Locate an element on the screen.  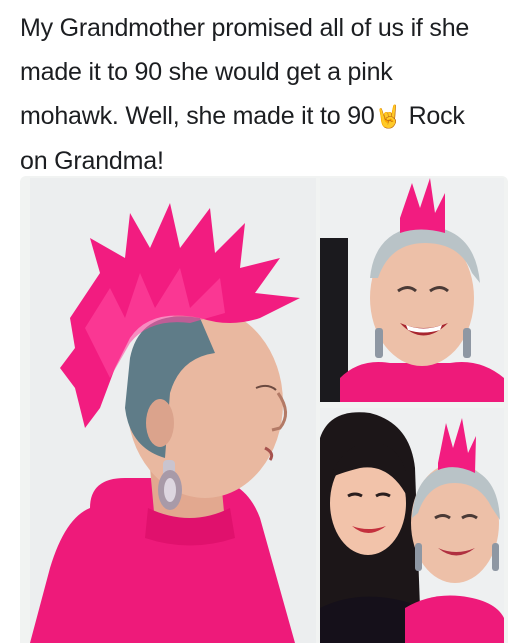
caption-line-3: mohawk. Well, she made it to 90🤘 Rock is located at coordinates (266, 116).